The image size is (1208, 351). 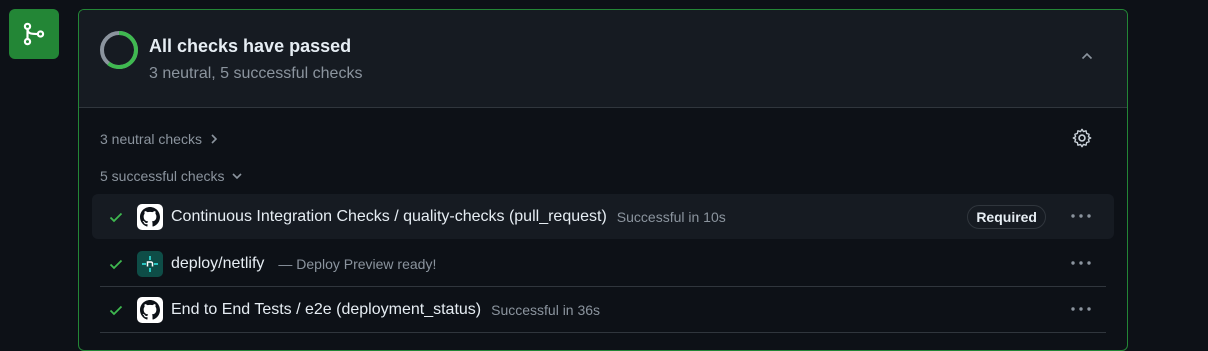 I want to click on successful-checks-toggle: 5 successful checks, so click(x=171, y=176).